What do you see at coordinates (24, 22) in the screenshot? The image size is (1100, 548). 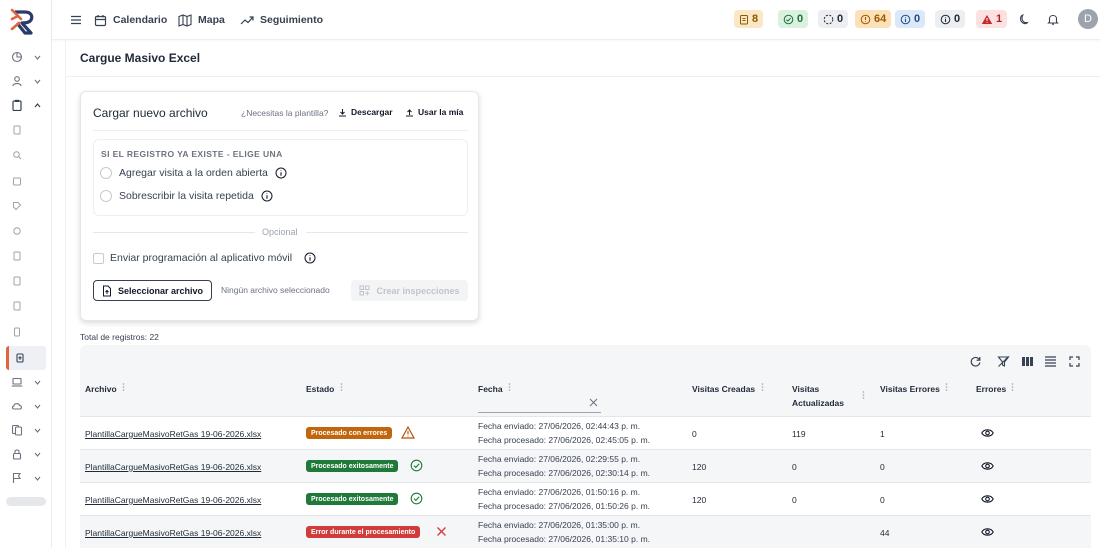 I see `app-logo` at bounding box center [24, 22].